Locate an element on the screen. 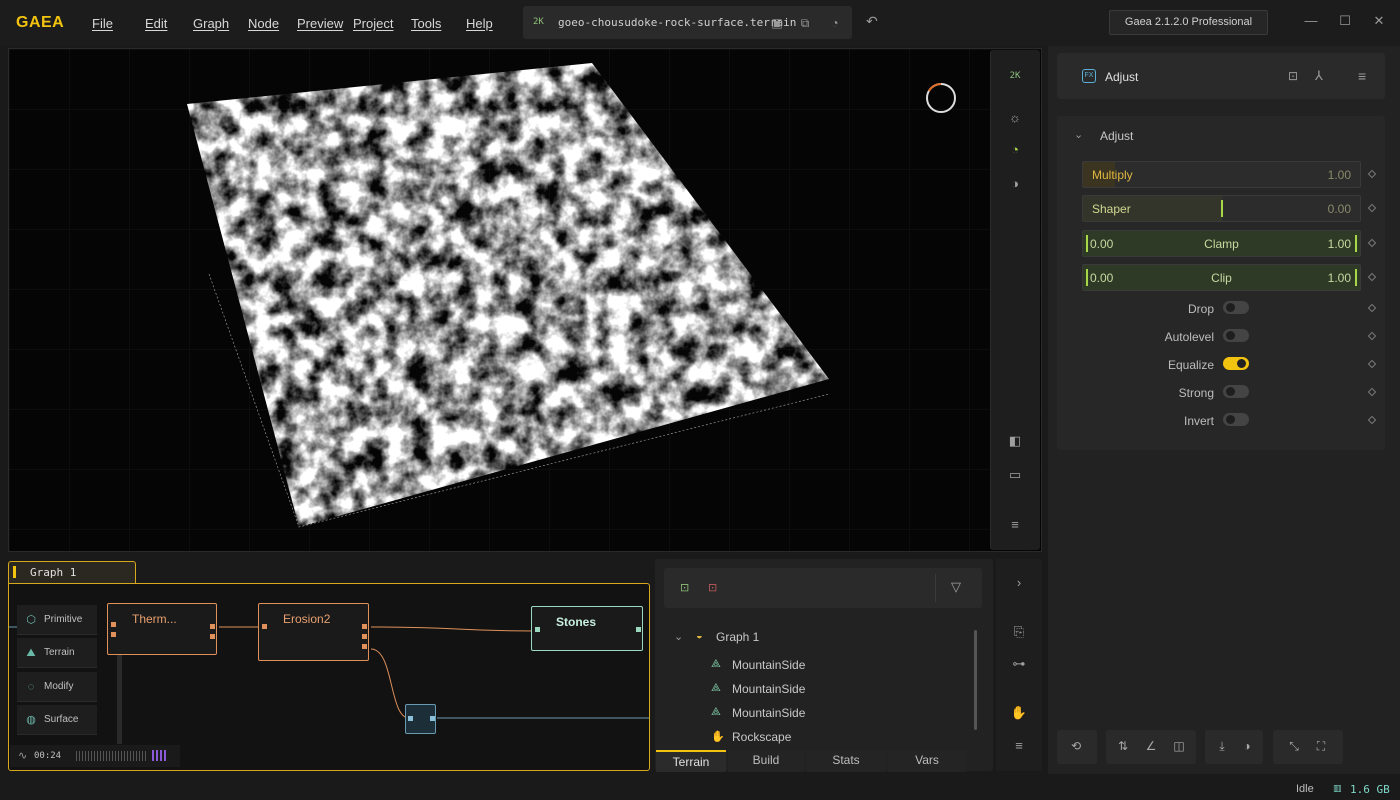  node-stones: Stones is located at coordinates (587, 628).